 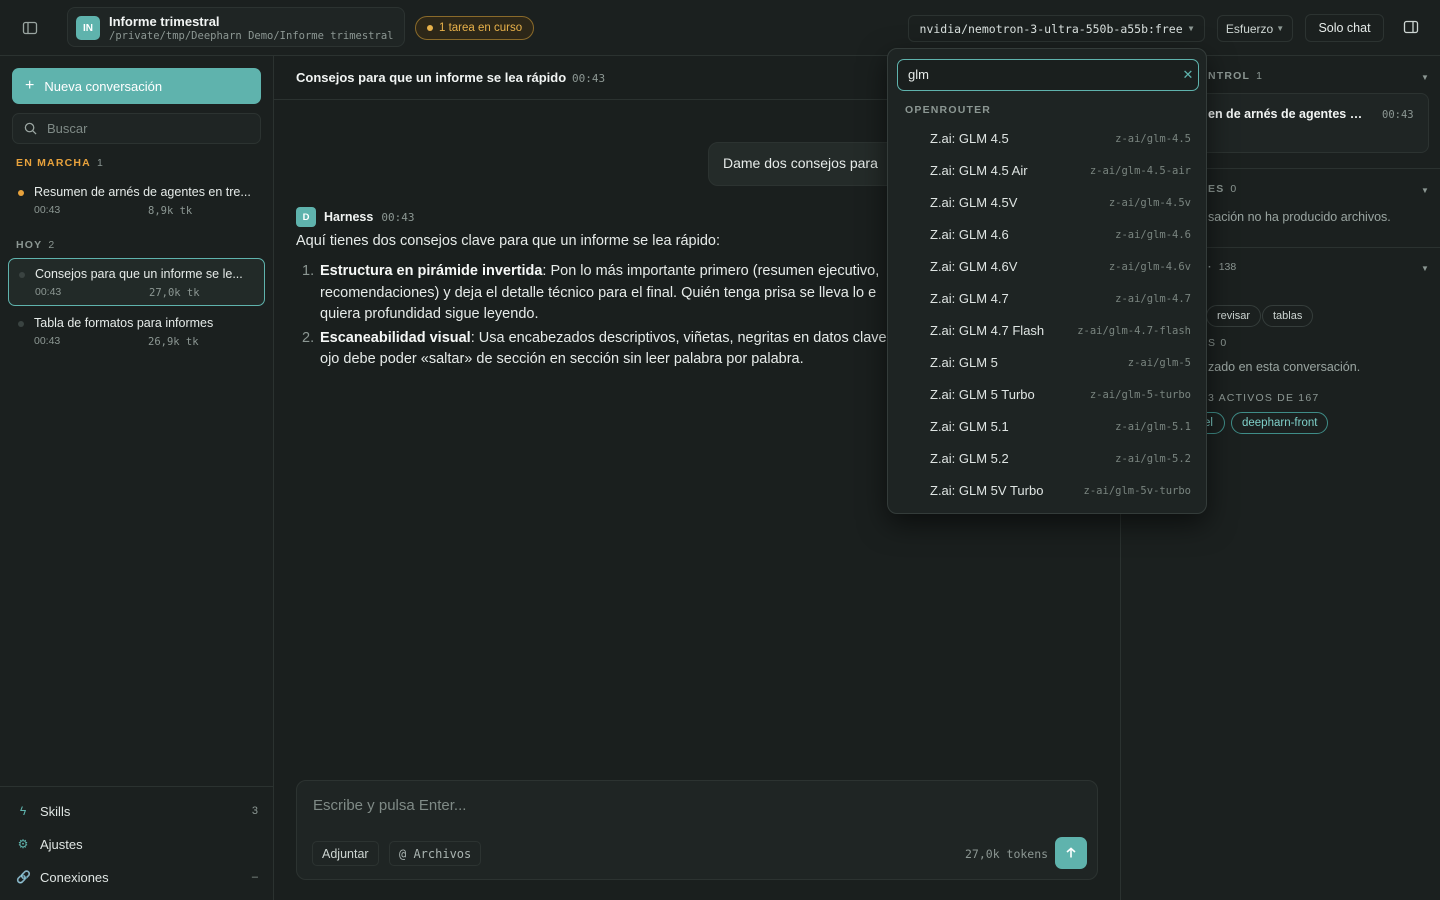 What do you see at coordinates (137, 877) in the screenshot?
I see `connections-link: 🔗 Conexiones –` at bounding box center [137, 877].